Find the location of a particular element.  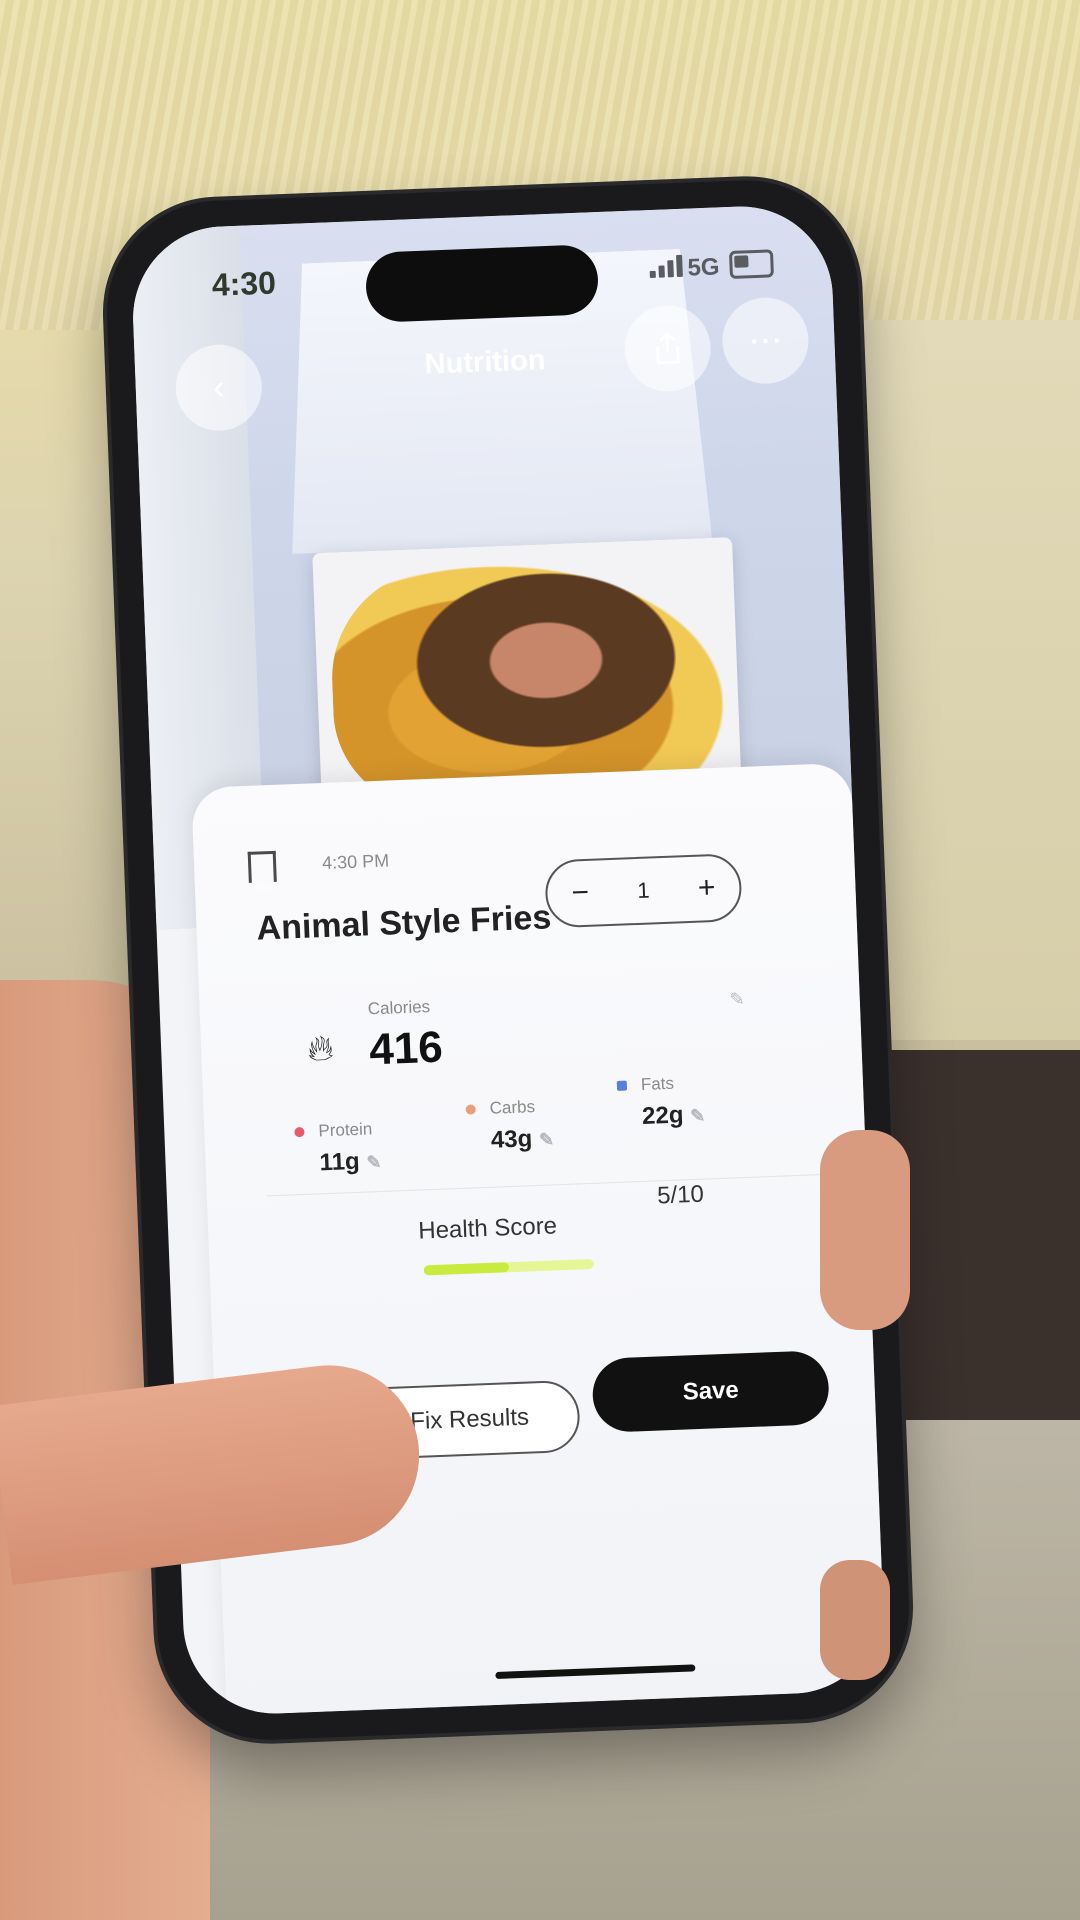

macro-fats: Fats 22g ✎ is located at coordinates (661, 1102).